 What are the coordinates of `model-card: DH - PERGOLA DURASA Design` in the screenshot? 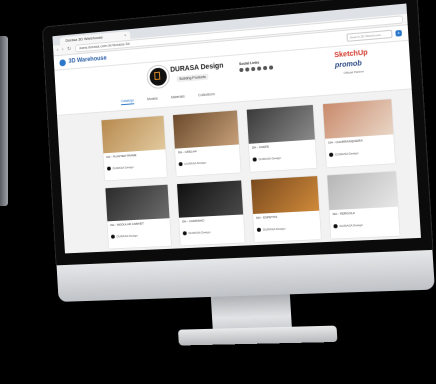 It's located at (363, 205).